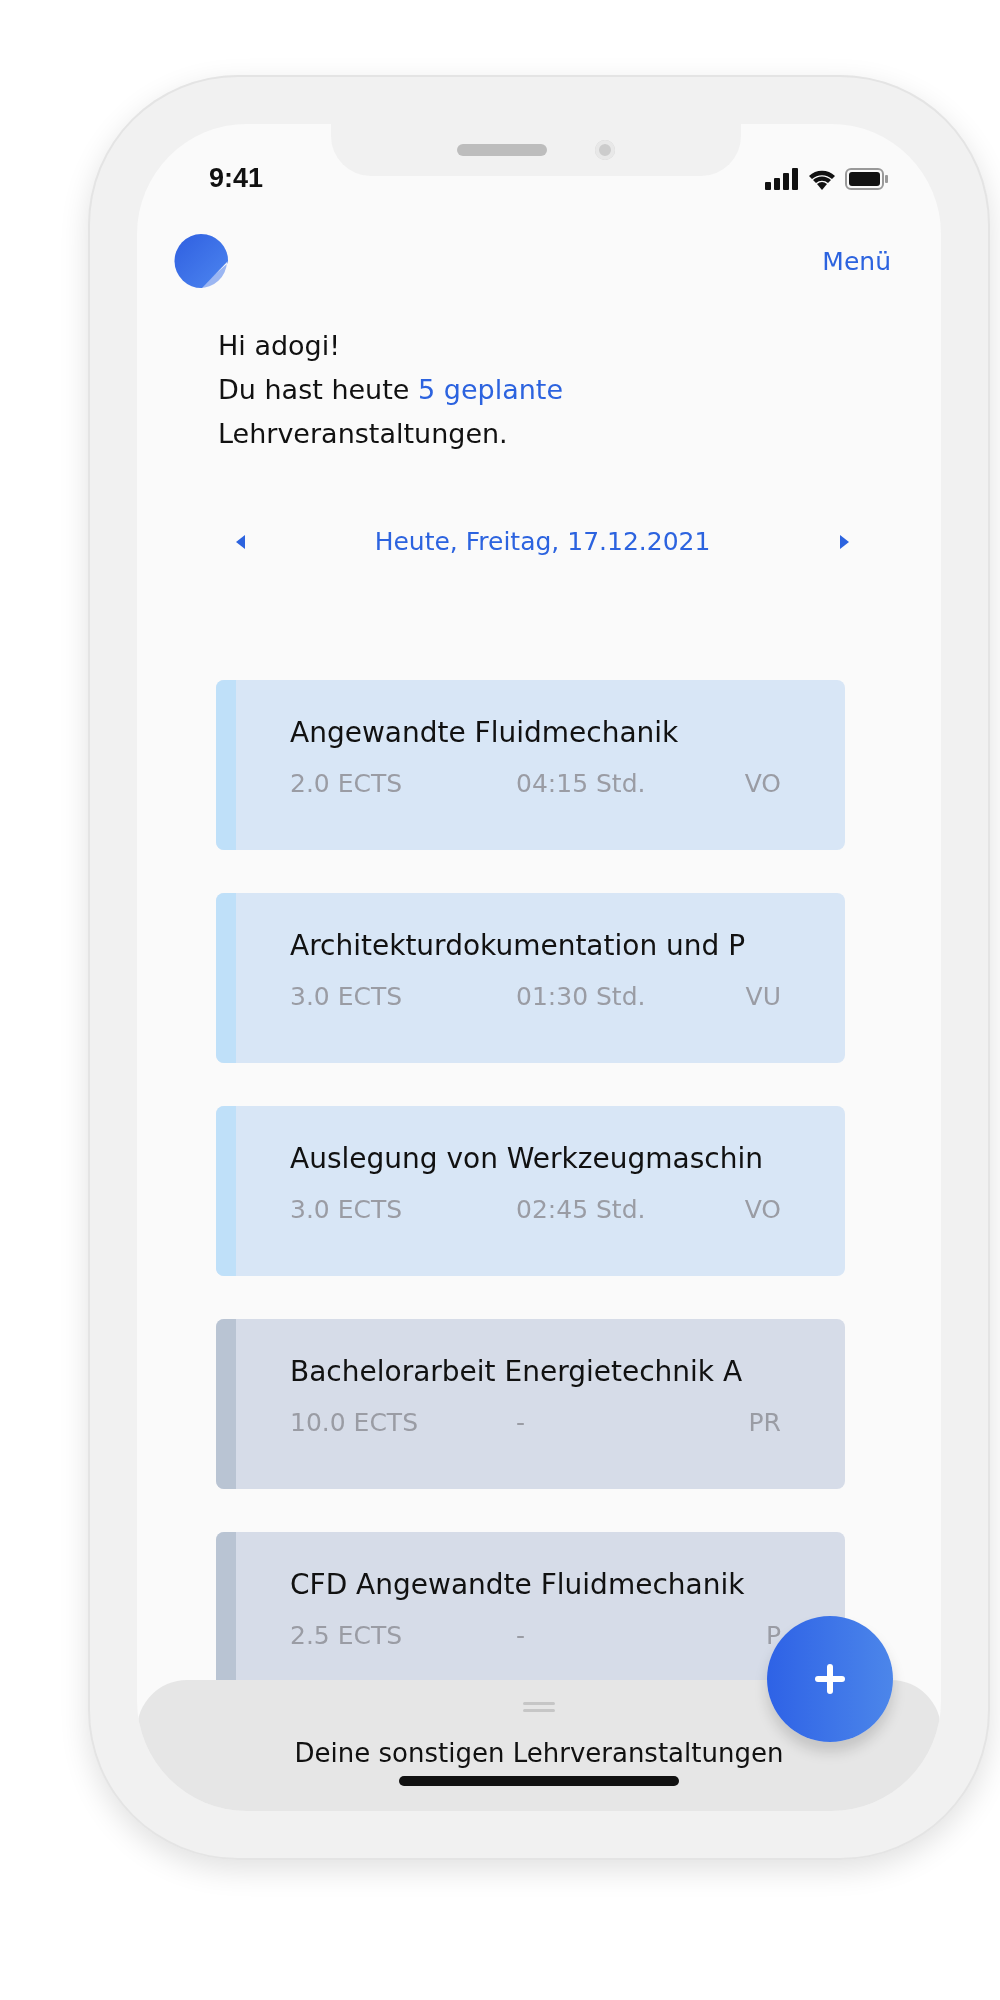 The height and width of the screenshot is (2000, 1000). What do you see at coordinates (518, 1584) in the screenshot?
I see `course-title: CFD Angewandte Fluidmechanik` at bounding box center [518, 1584].